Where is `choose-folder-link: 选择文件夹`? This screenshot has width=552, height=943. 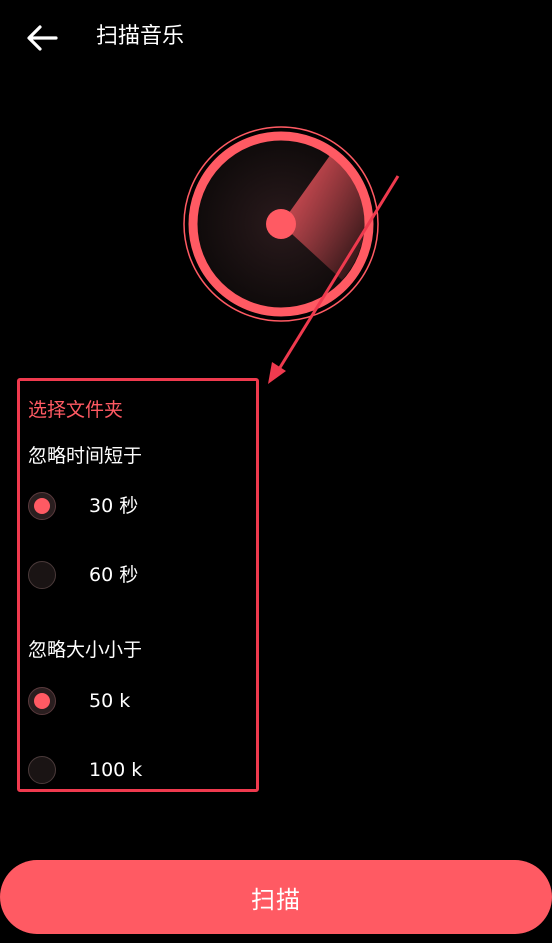 choose-folder-link: 选择文件夹 is located at coordinates (75, 410).